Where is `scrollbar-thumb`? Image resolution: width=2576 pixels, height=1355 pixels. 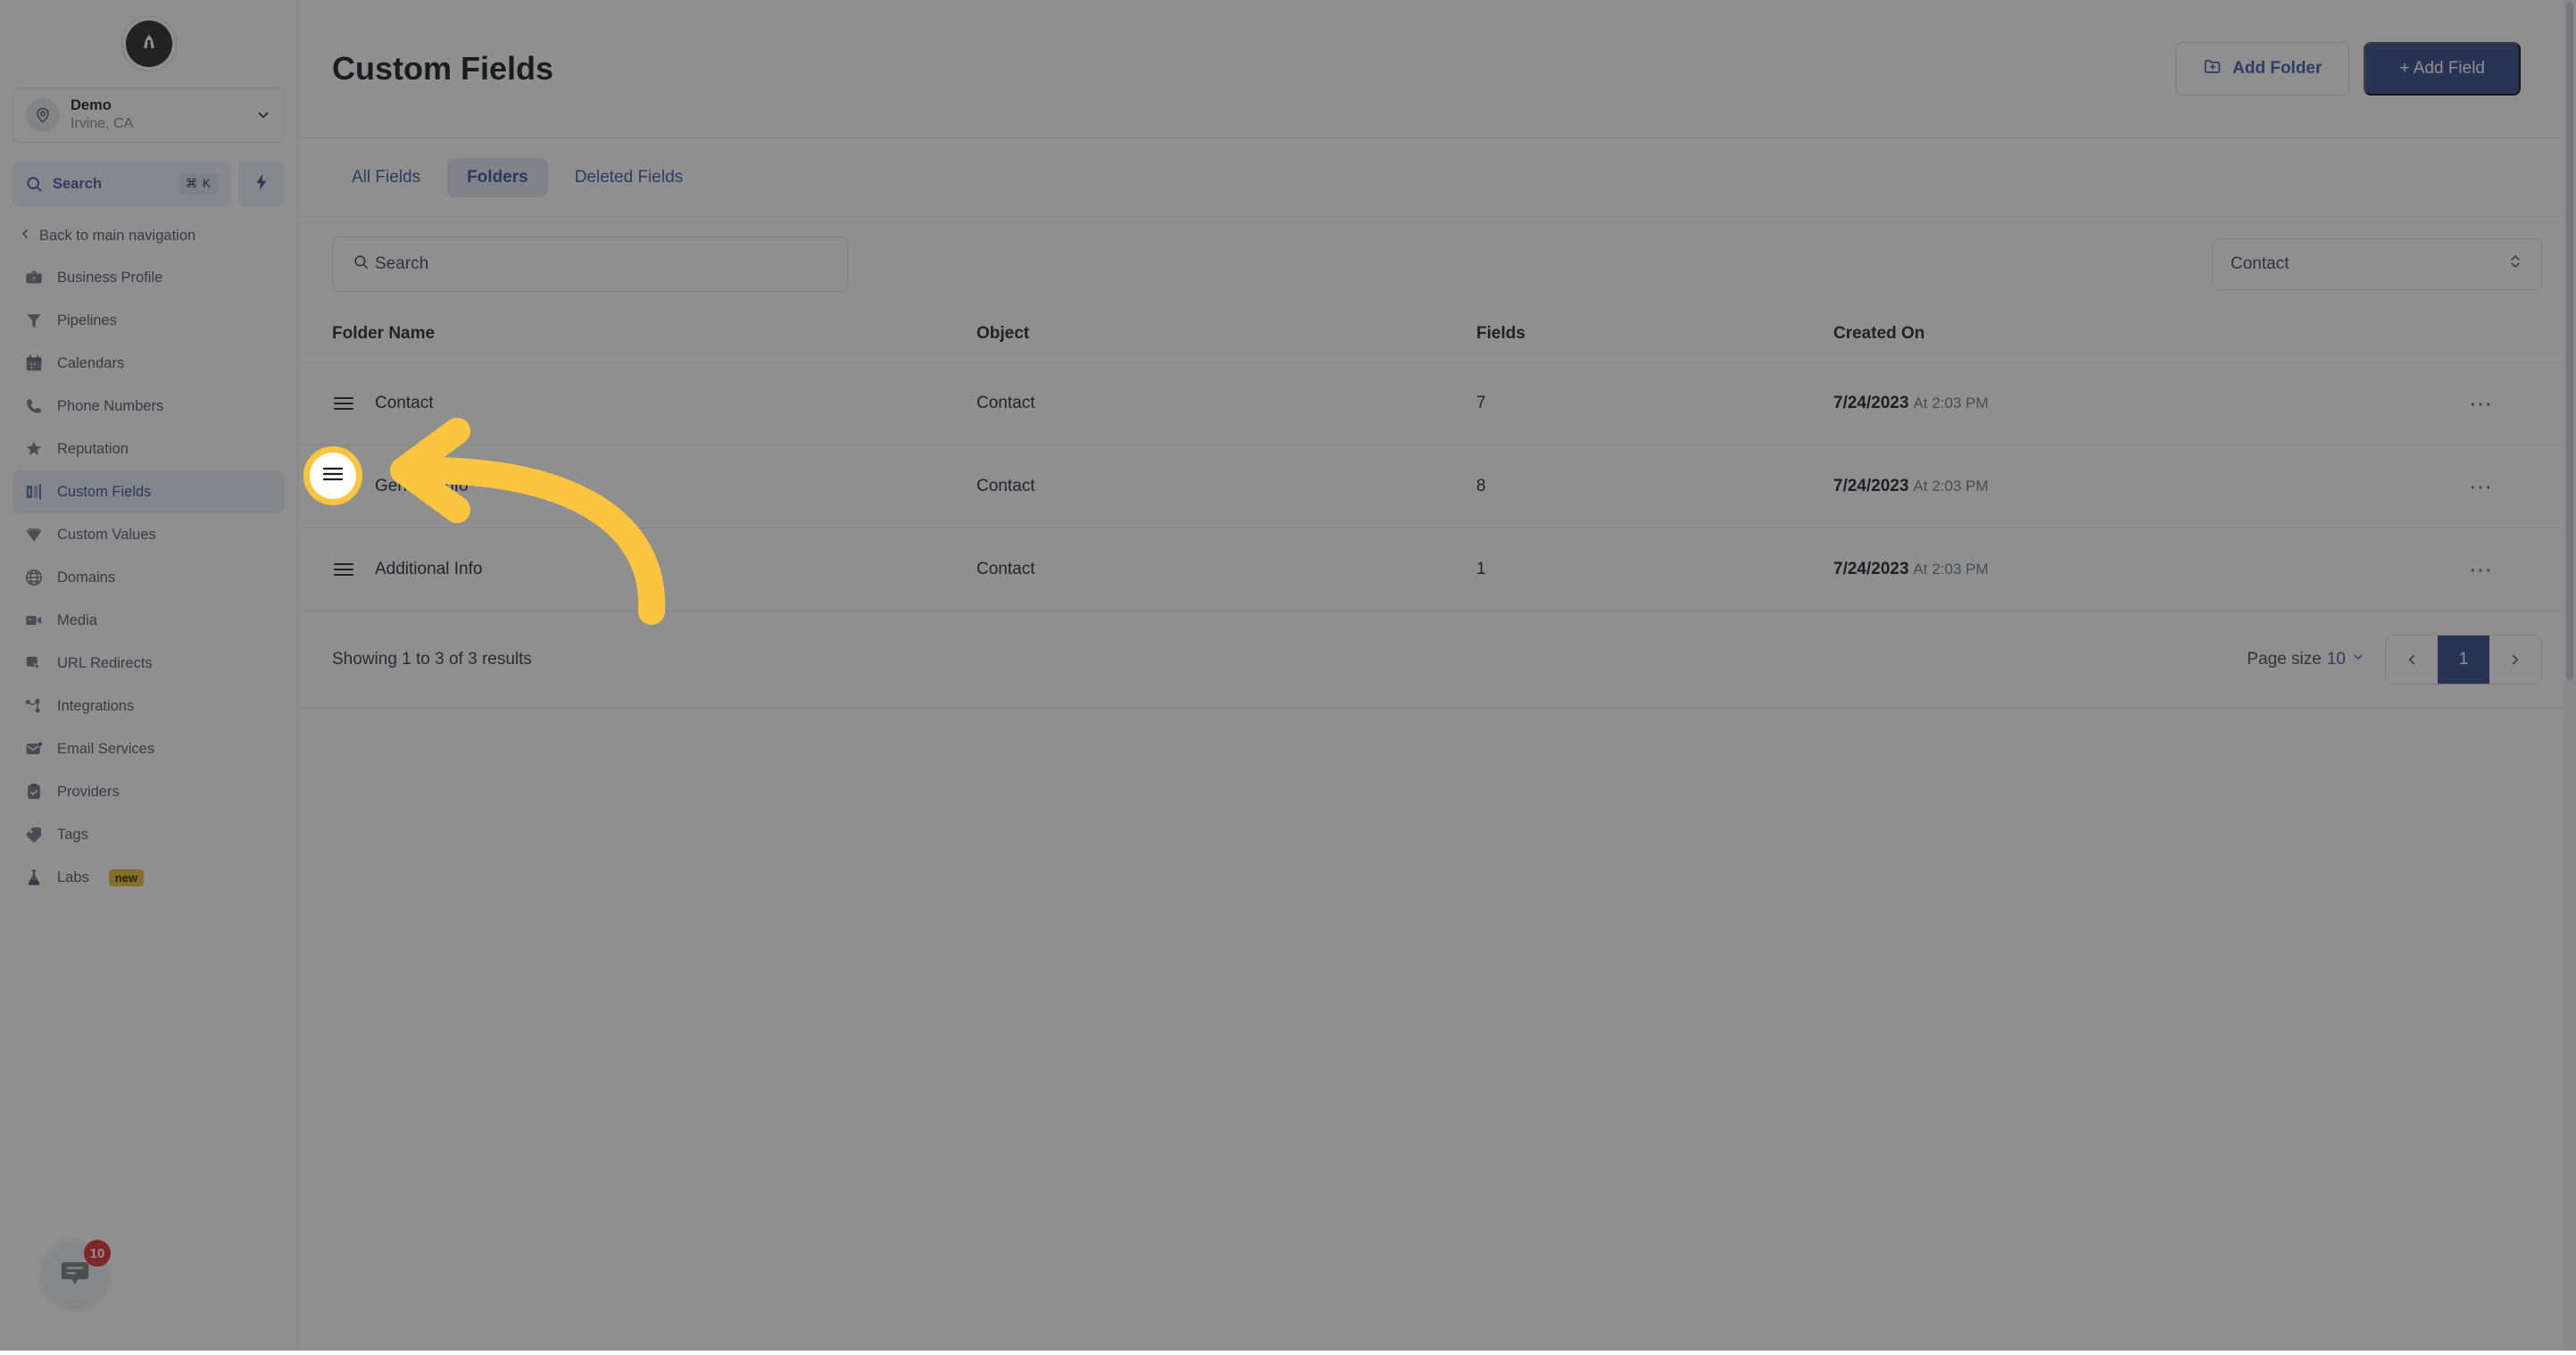 scrollbar-thumb is located at coordinates (2569, 341).